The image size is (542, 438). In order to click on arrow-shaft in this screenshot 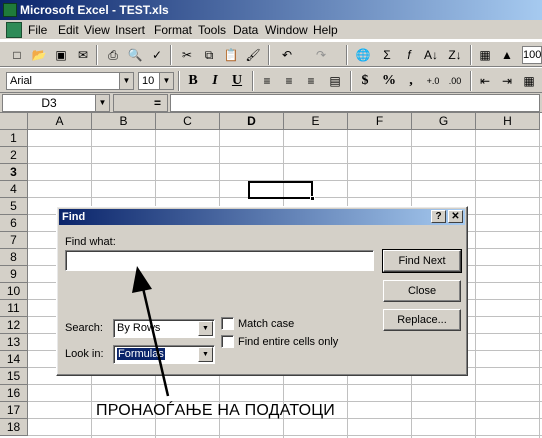, I will do `click(155, 342)`.